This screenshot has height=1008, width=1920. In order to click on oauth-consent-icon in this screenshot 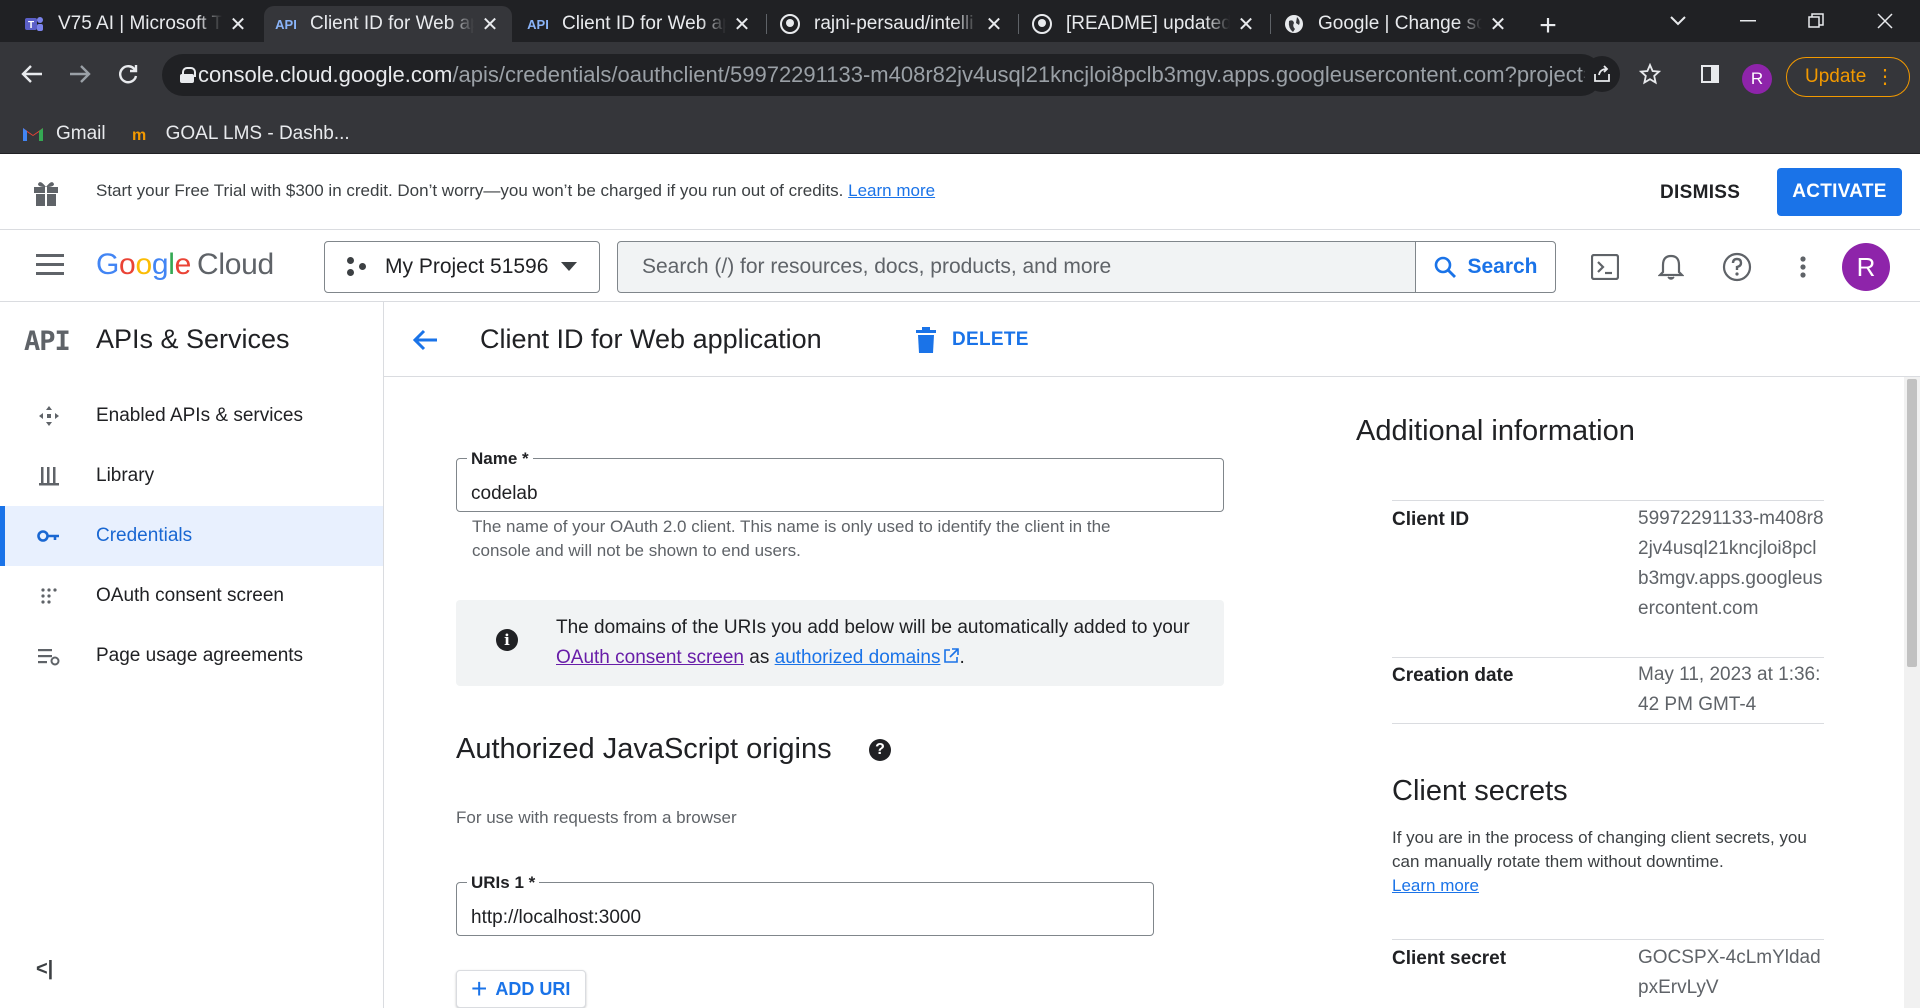, I will do `click(49, 596)`.